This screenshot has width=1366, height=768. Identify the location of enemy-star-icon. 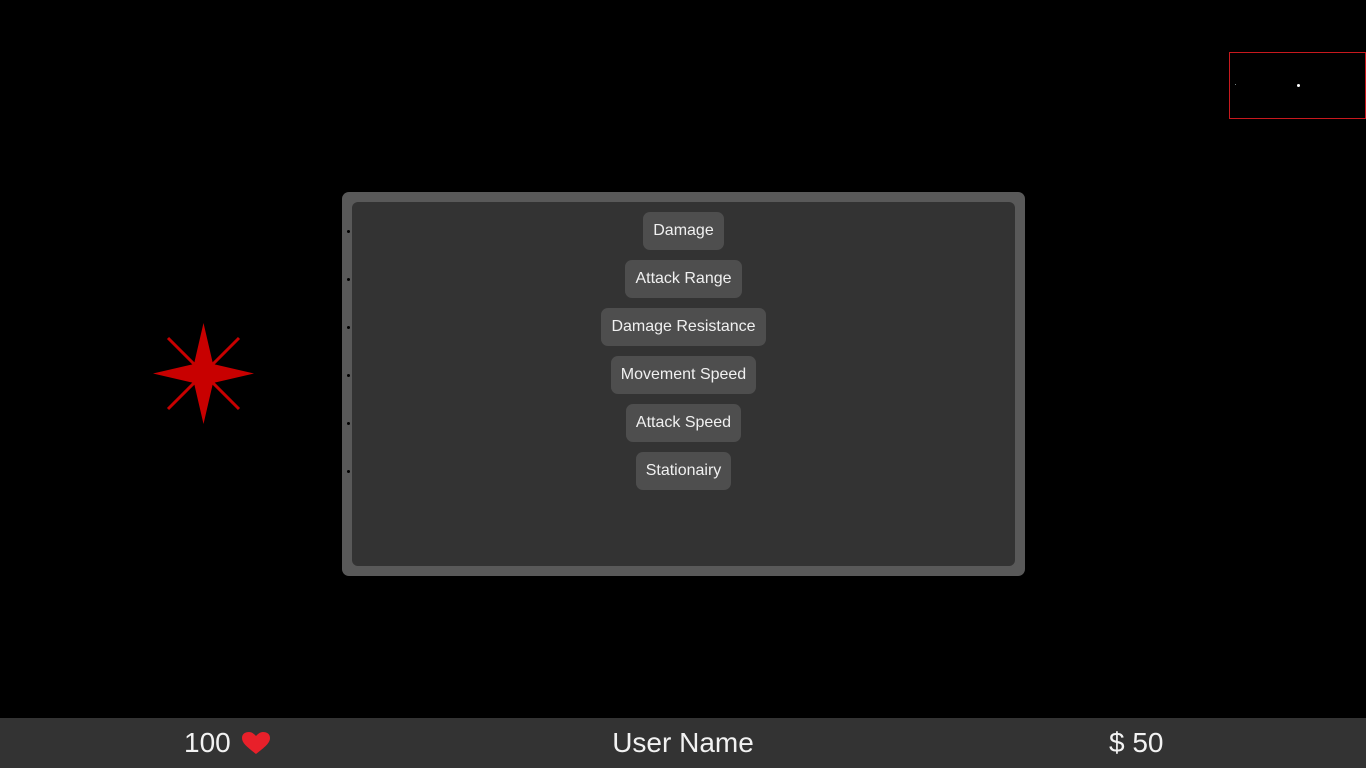
(203, 373).